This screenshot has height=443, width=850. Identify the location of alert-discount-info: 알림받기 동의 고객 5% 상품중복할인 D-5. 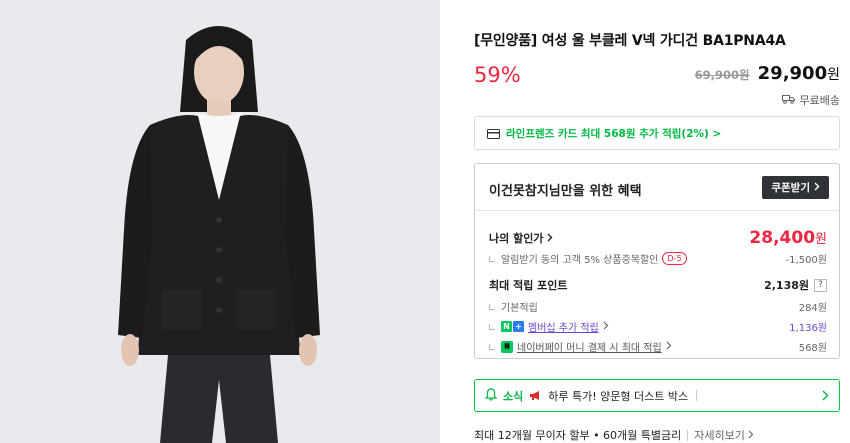
(588, 258).